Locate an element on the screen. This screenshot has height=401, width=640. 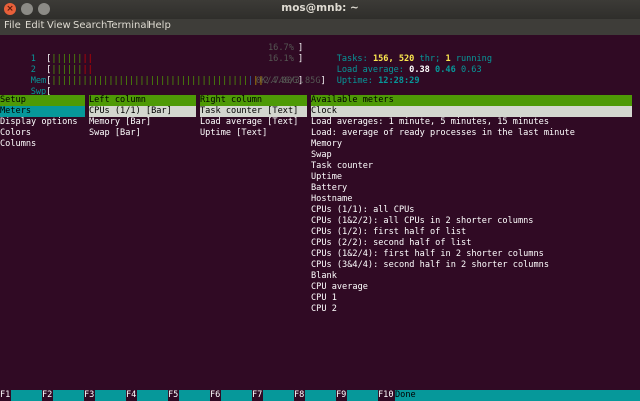
uptime-label: Uptime: is located at coordinates (354, 81).